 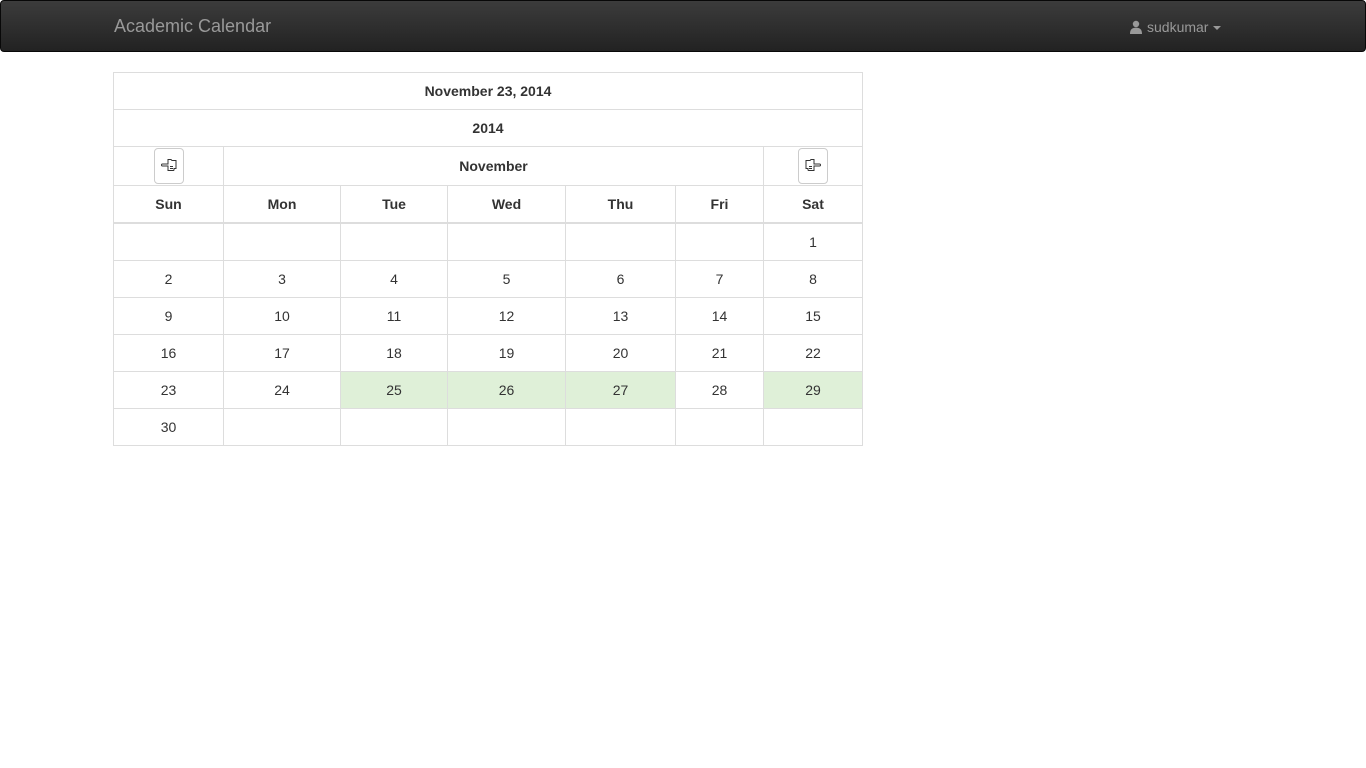 I want to click on hand-point-left-icon, so click(x=168, y=166).